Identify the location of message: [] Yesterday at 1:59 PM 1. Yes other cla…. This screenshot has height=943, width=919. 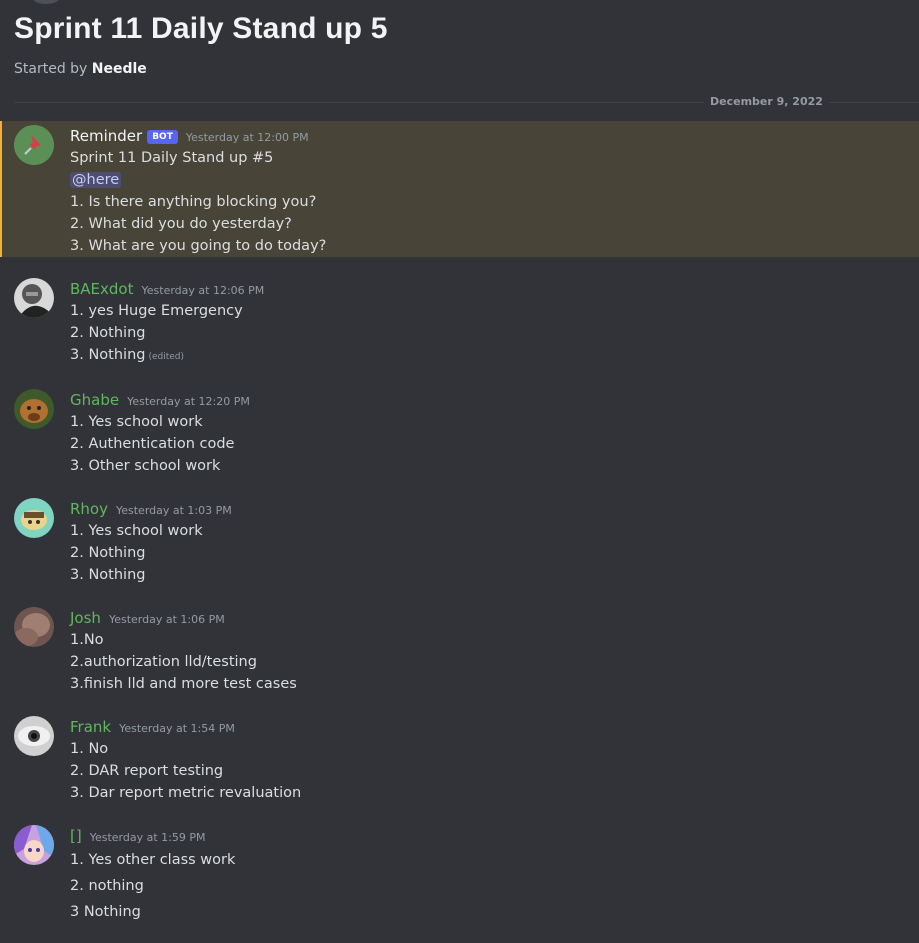
(459, 875).